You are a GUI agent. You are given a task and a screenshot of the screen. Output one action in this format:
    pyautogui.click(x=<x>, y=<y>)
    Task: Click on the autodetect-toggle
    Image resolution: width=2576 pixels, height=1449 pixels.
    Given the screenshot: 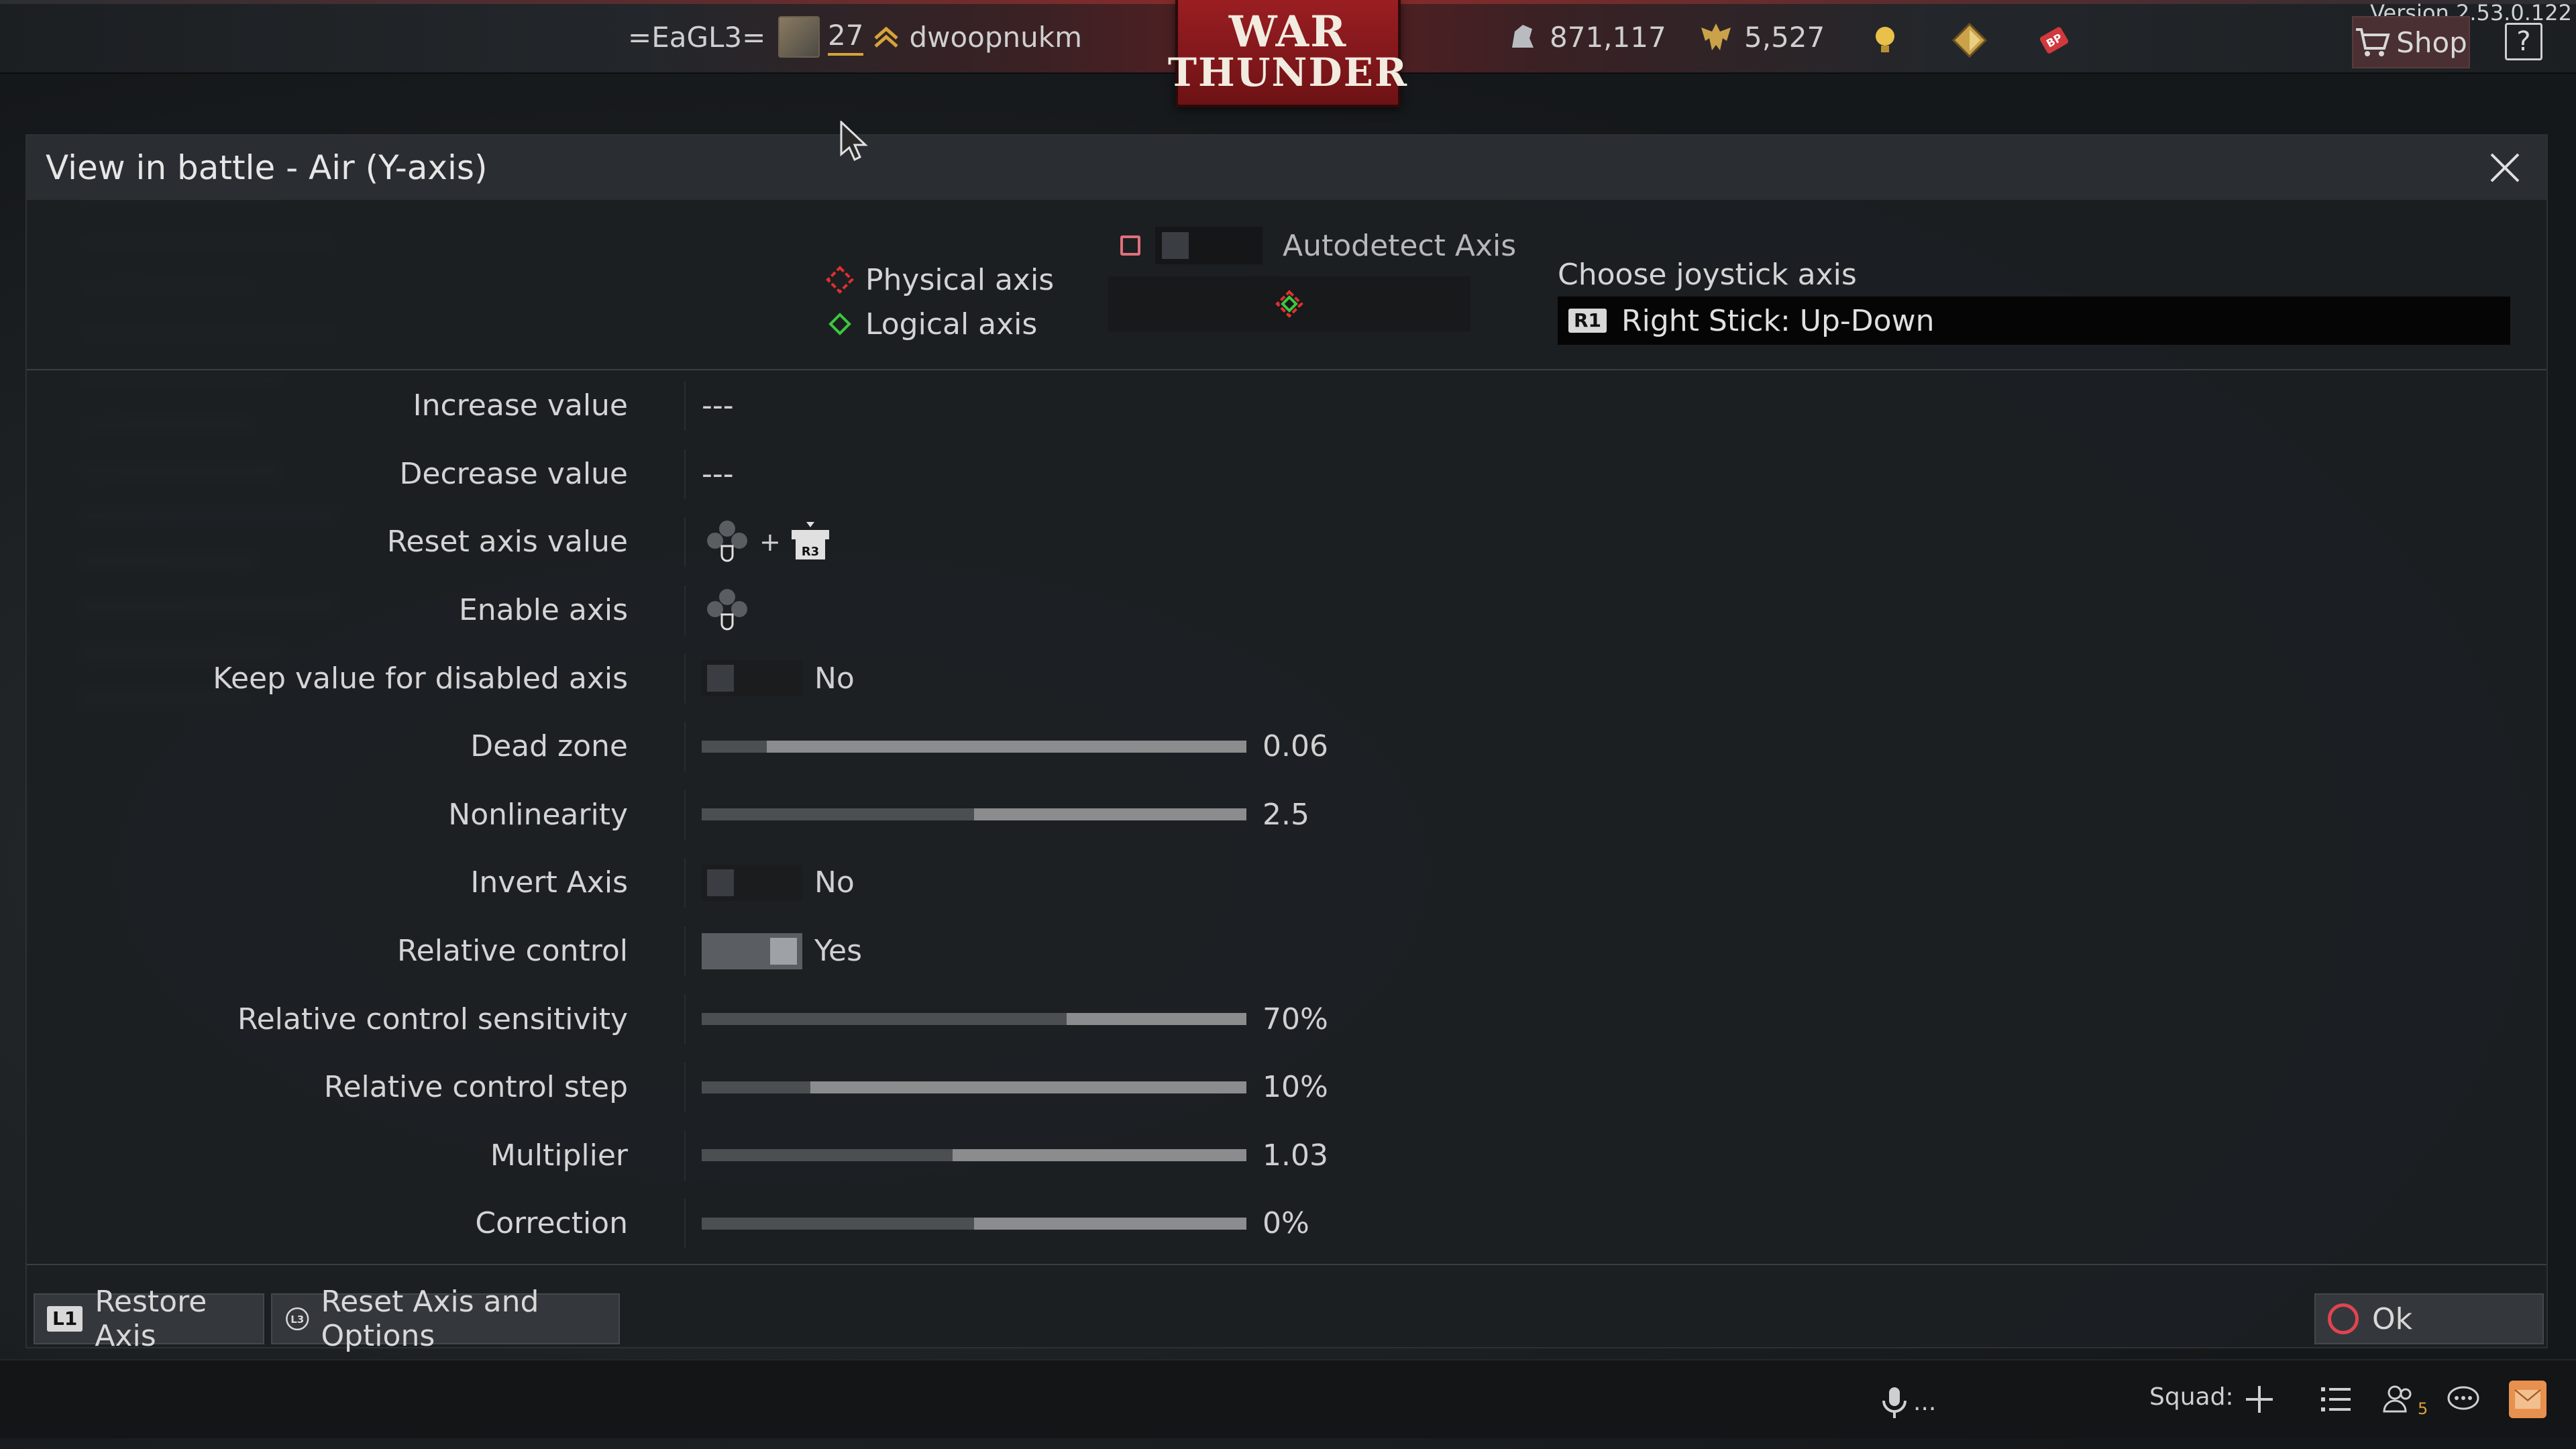 What is the action you would take?
    pyautogui.click(x=1209, y=245)
    